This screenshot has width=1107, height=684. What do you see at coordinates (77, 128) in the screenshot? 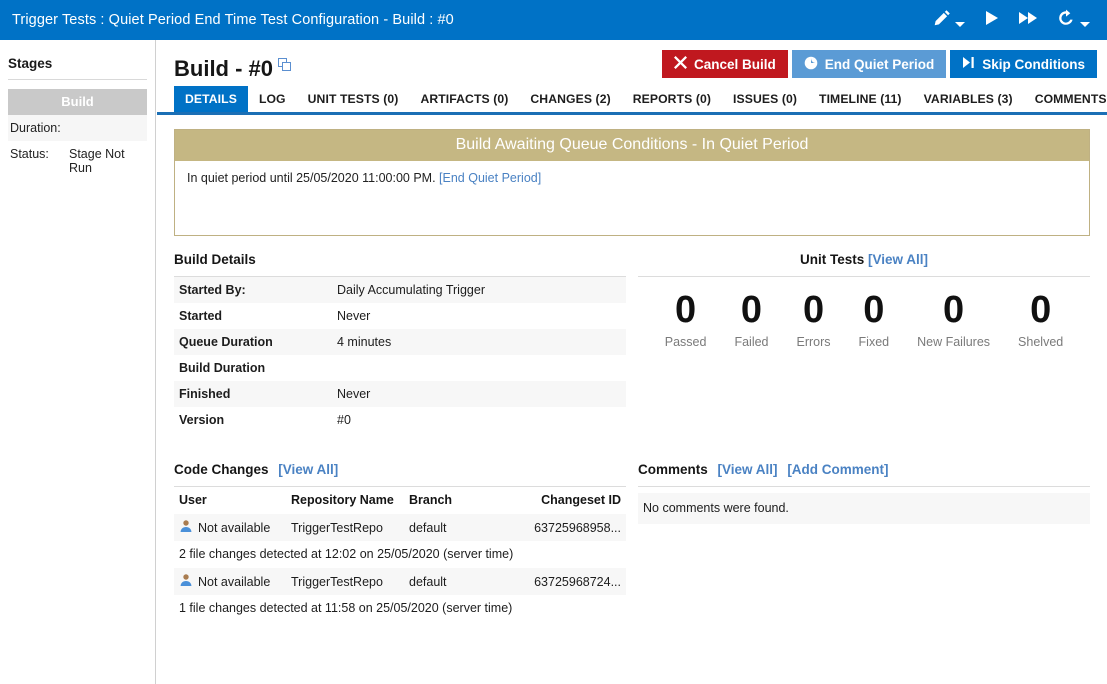
I see `stage-duration-row: Duration:` at bounding box center [77, 128].